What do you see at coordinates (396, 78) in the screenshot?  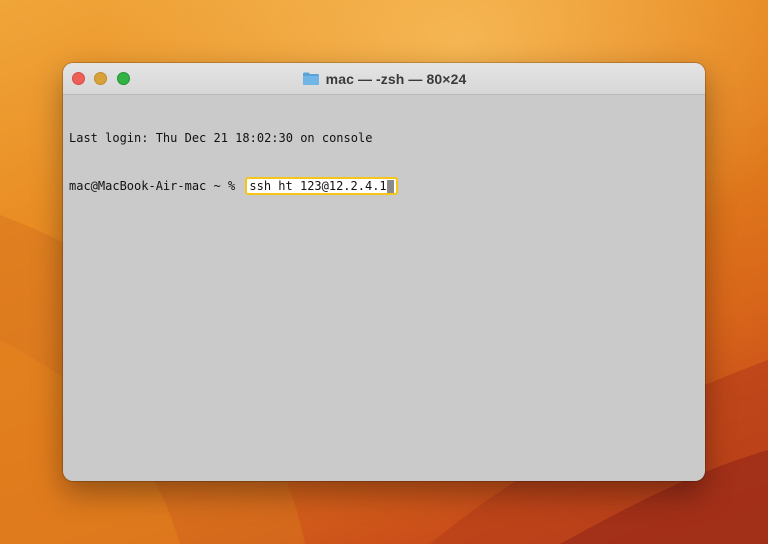 I see `window-title-text: mac — -zsh — 80×24` at bounding box center [396, 78].